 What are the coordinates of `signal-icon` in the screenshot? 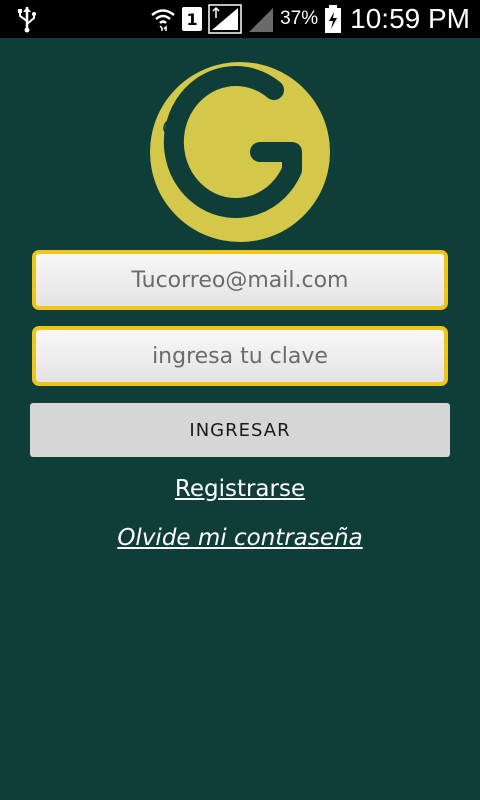 It's located at (225, 19).